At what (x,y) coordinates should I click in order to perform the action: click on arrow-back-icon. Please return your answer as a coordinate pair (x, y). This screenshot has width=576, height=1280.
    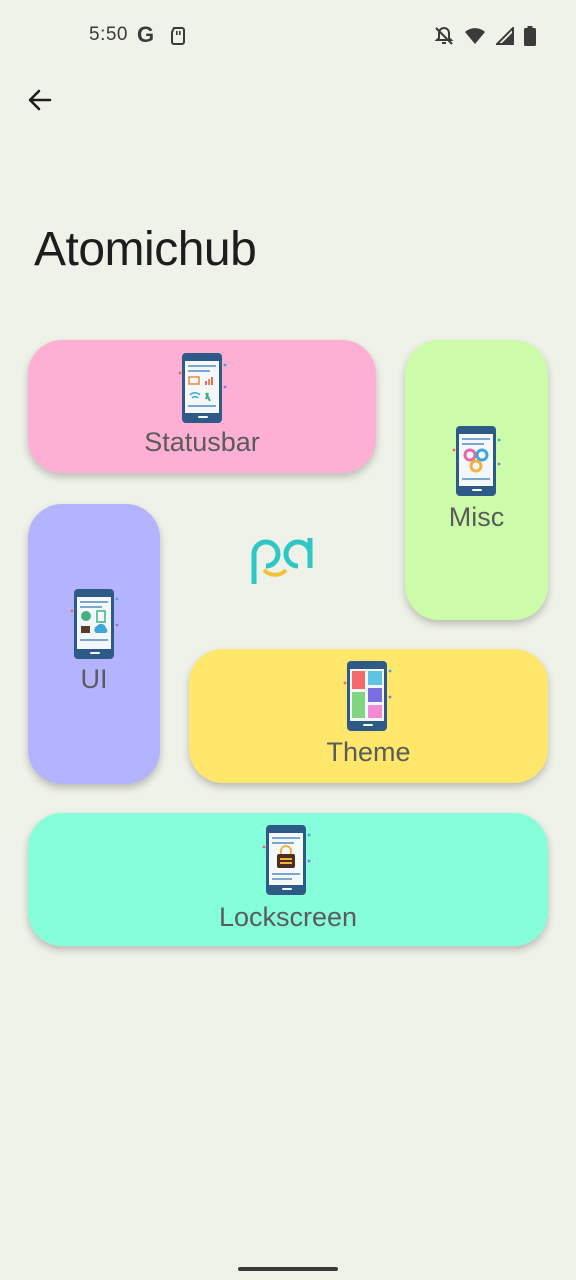
    Looking at the image, I should click on (40, 100).